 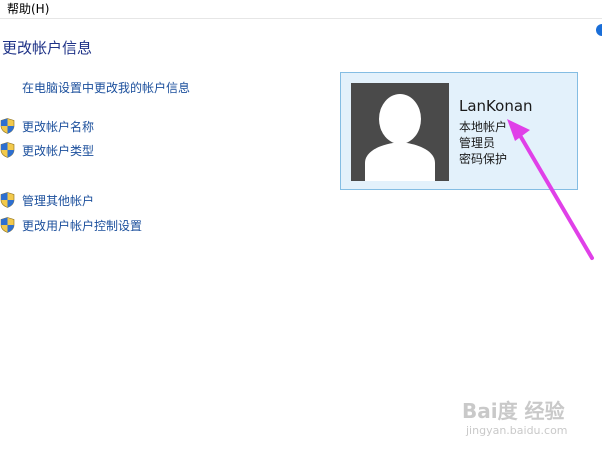 What do you see at coordinates (58, 201) in the screenshot?
I see `manage-other-link: 管理其他帐户` at bounding box center [58, 201].